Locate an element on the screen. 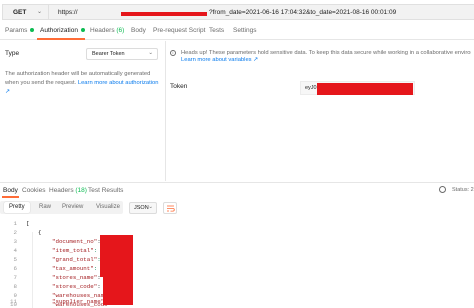 Image resolution: width=474 pixels, height=308 pixels. pretty-button: Pretty is located at coordinates (17, 207).